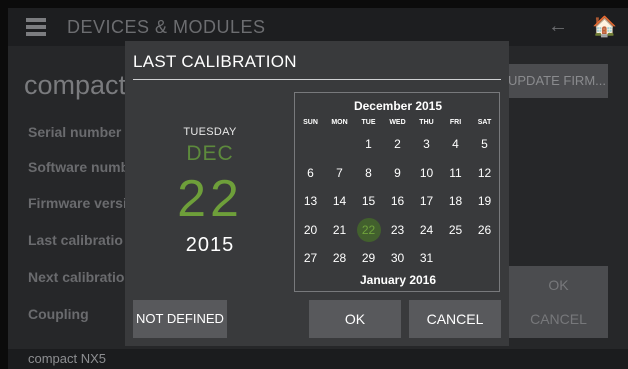 This screenshot has height=369, width=628. I want to click on calendar-day: 8, so click(369, 173).